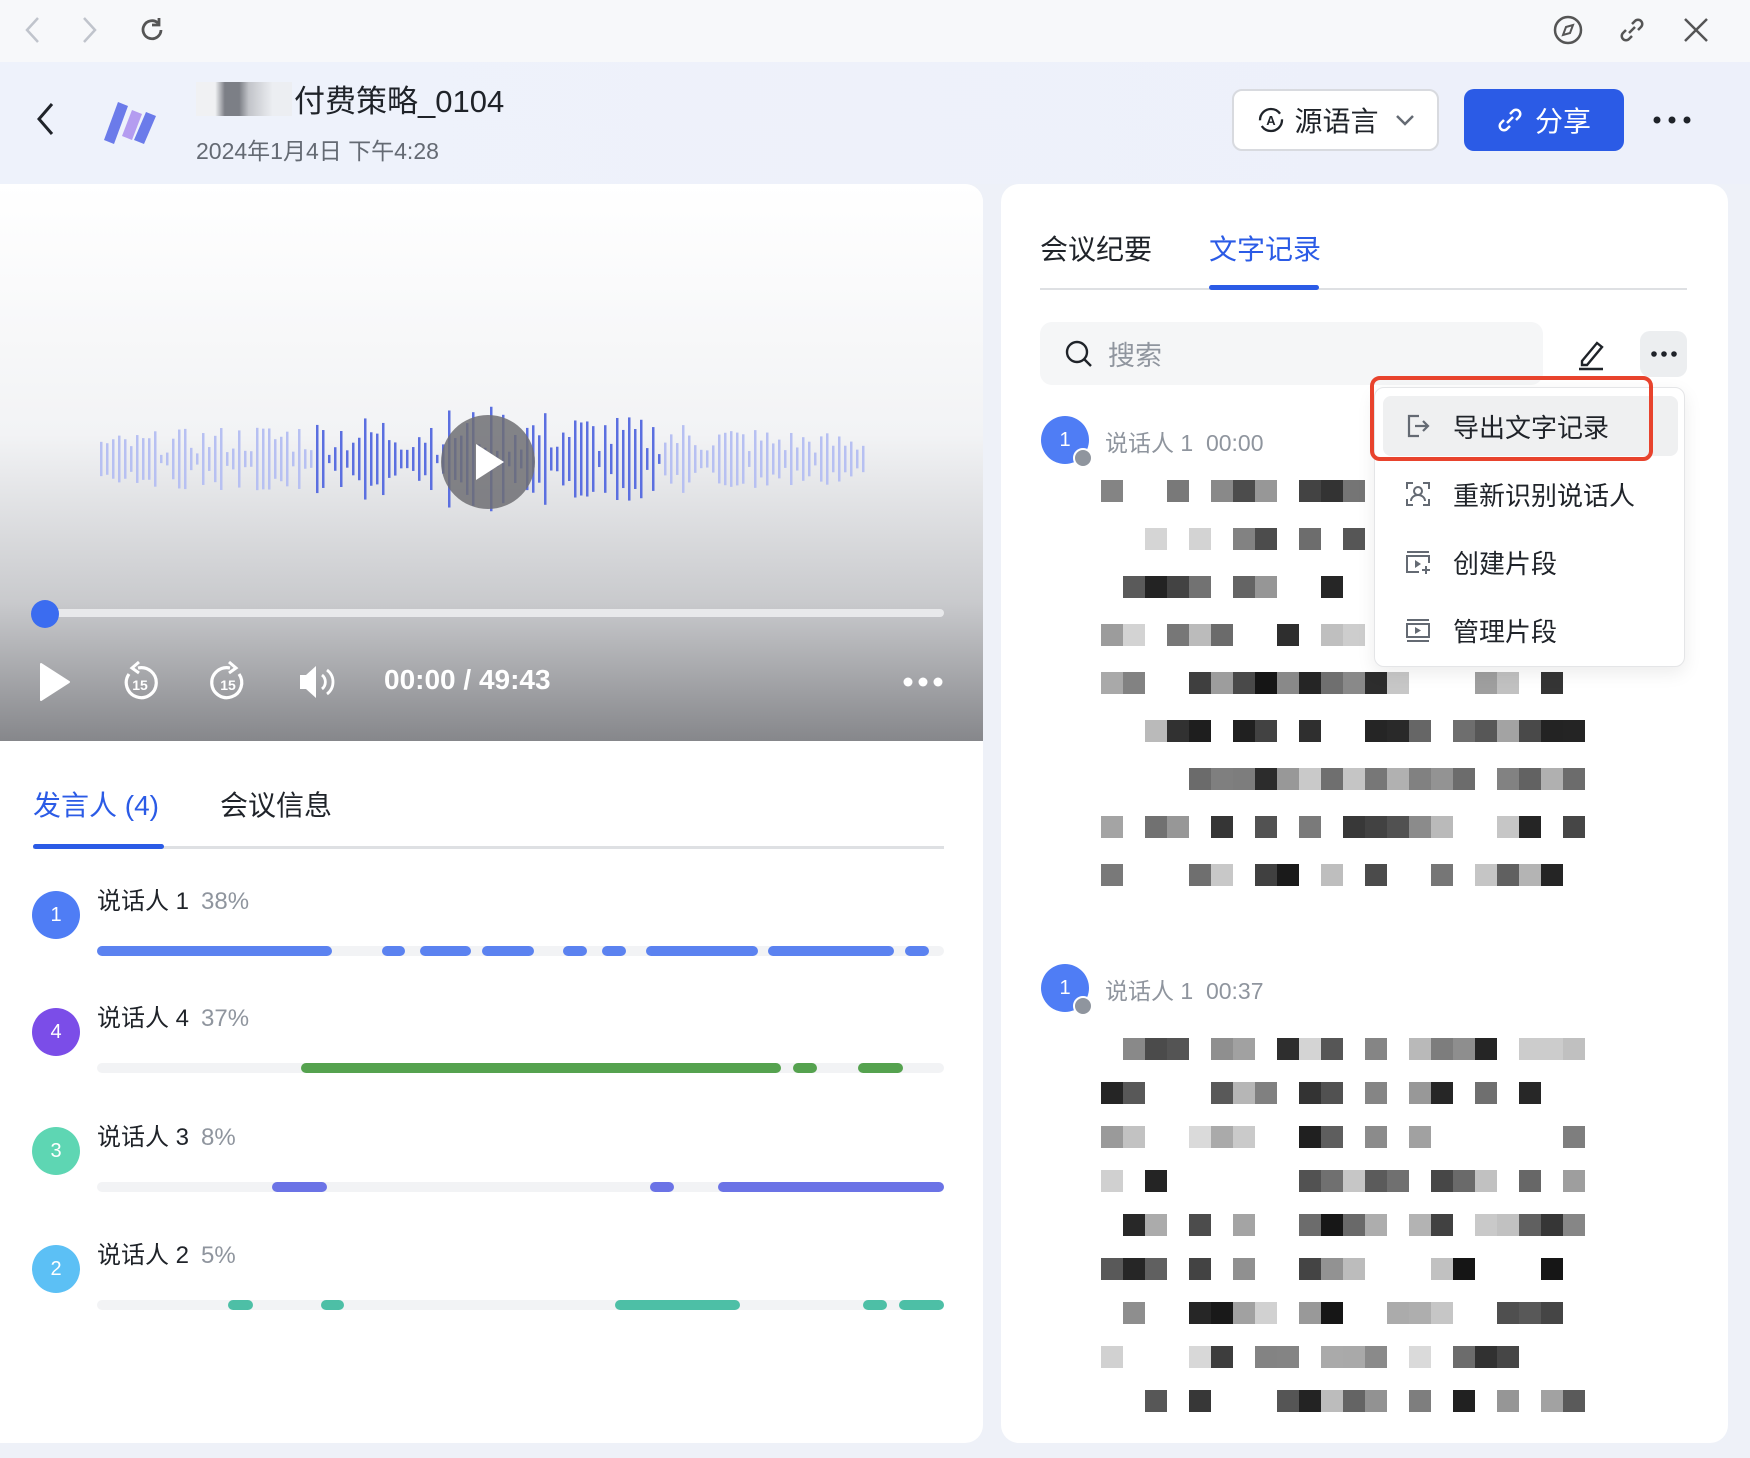  I want to click on play-icon, so click(54, 682).